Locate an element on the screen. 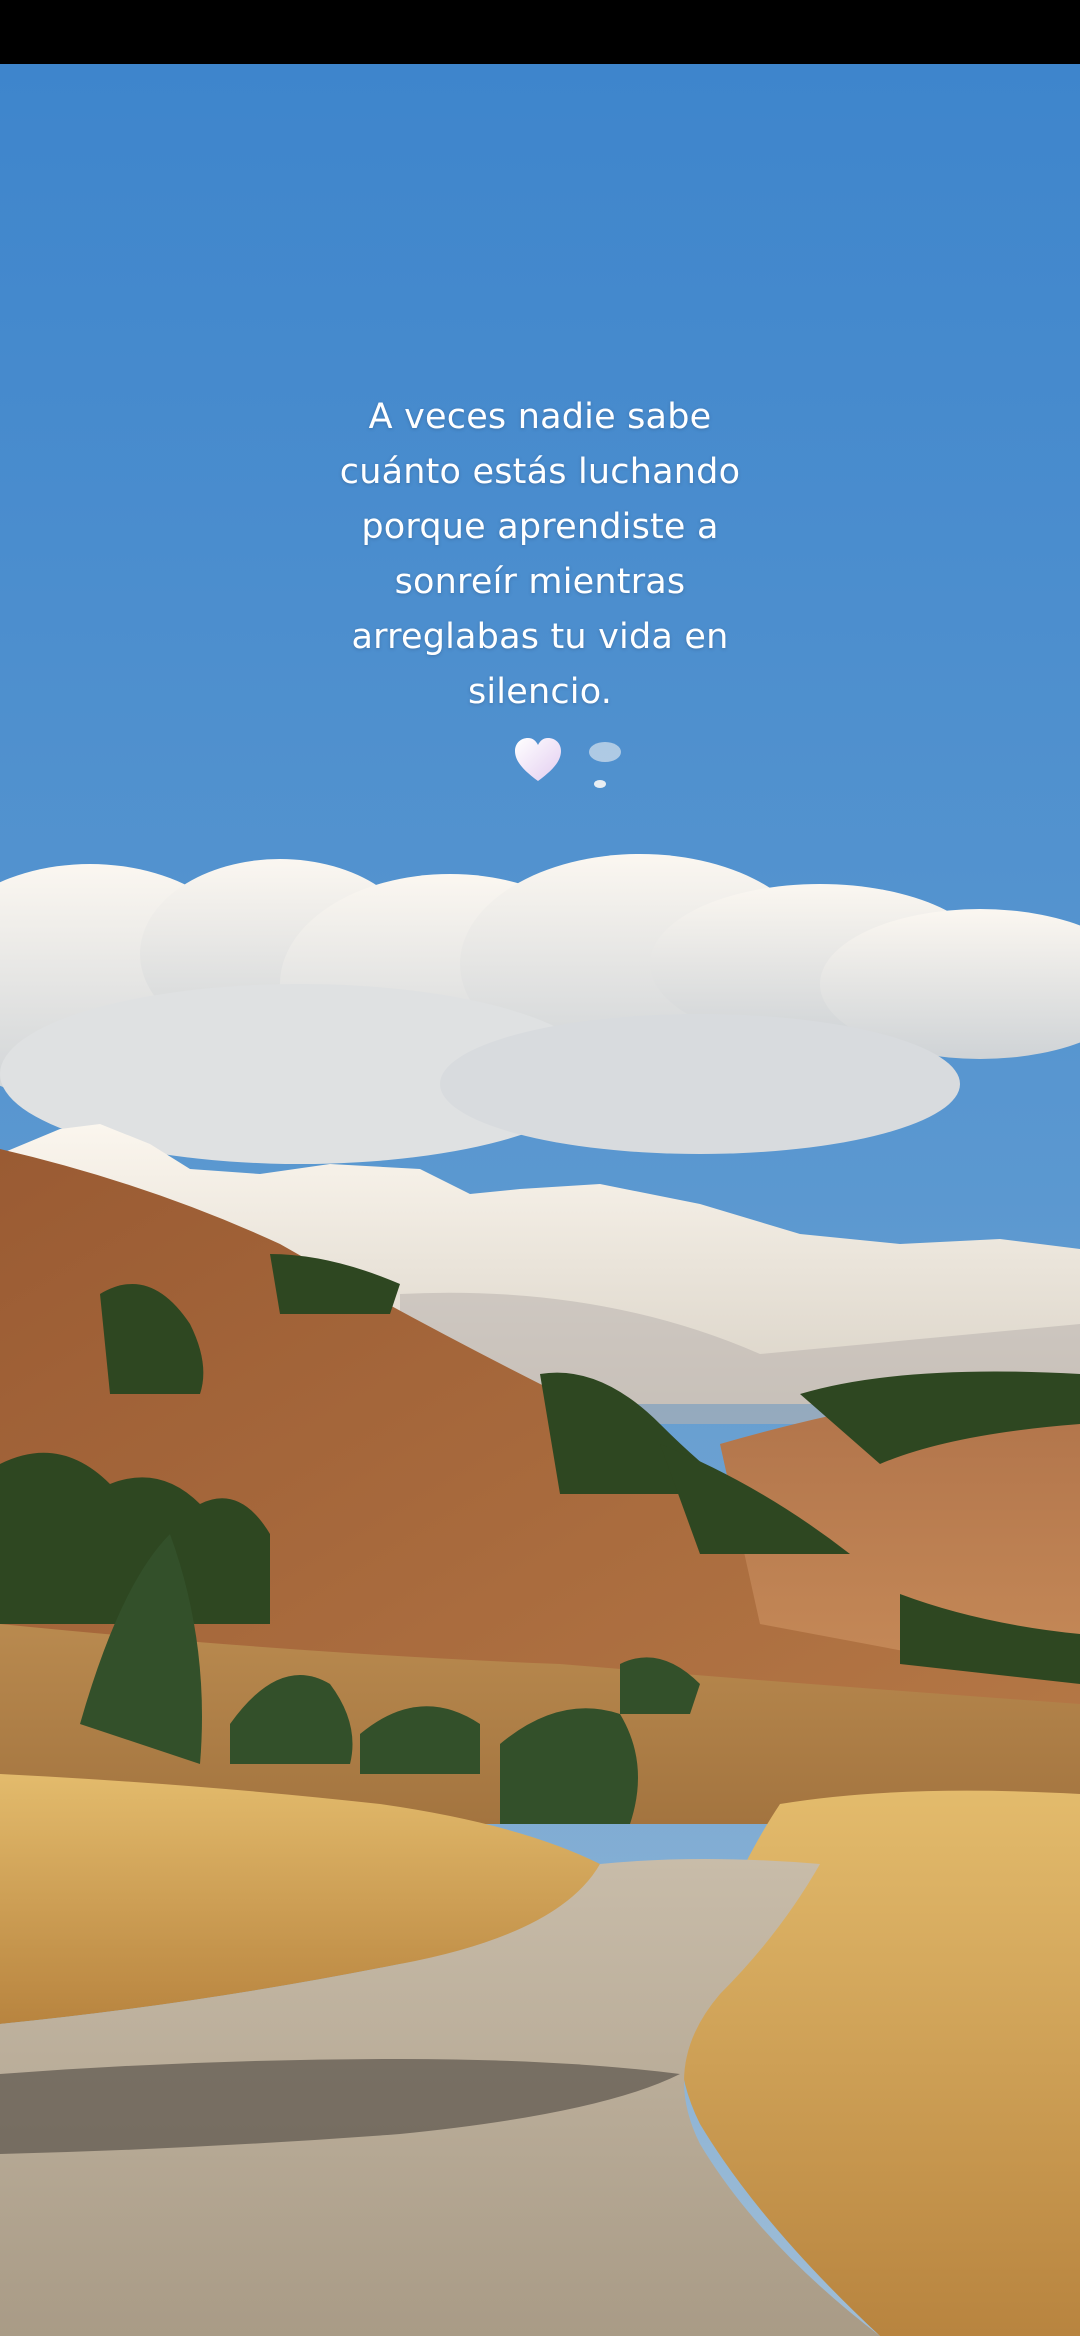  heart-icon is located at coordinates (538, 760).